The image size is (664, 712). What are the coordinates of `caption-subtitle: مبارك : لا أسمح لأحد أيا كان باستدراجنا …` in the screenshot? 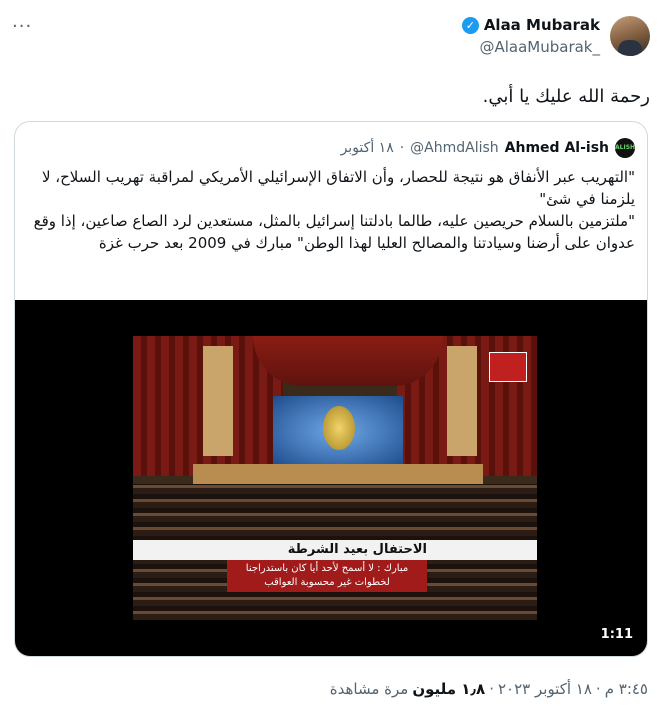 It's located at (327, 576).